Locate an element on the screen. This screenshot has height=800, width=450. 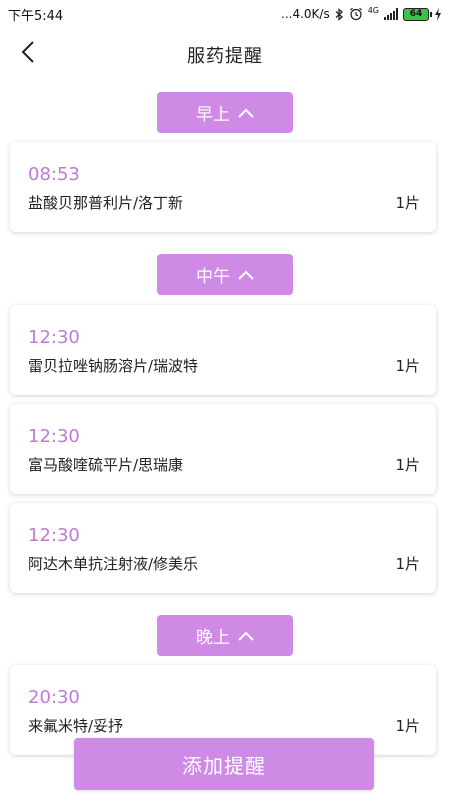
network-type: 4G is located at coordinates (373, 10).